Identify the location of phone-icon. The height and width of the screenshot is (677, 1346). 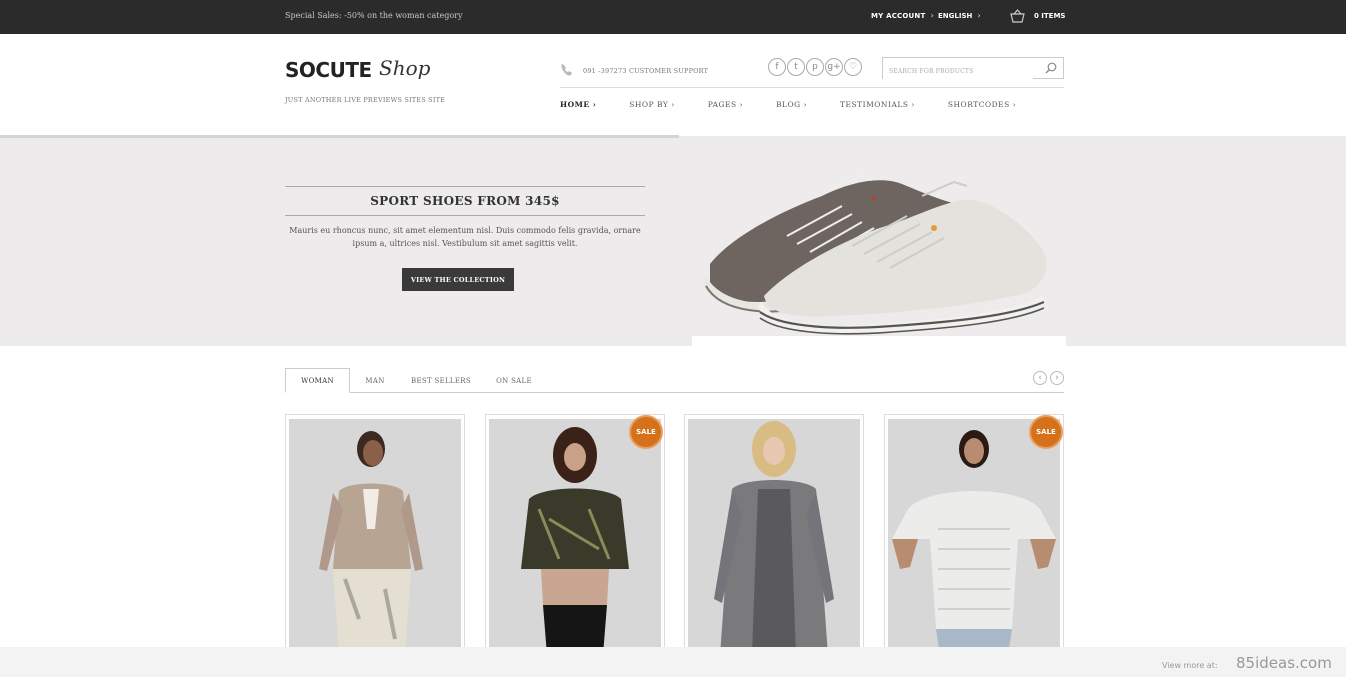
(566, 70).